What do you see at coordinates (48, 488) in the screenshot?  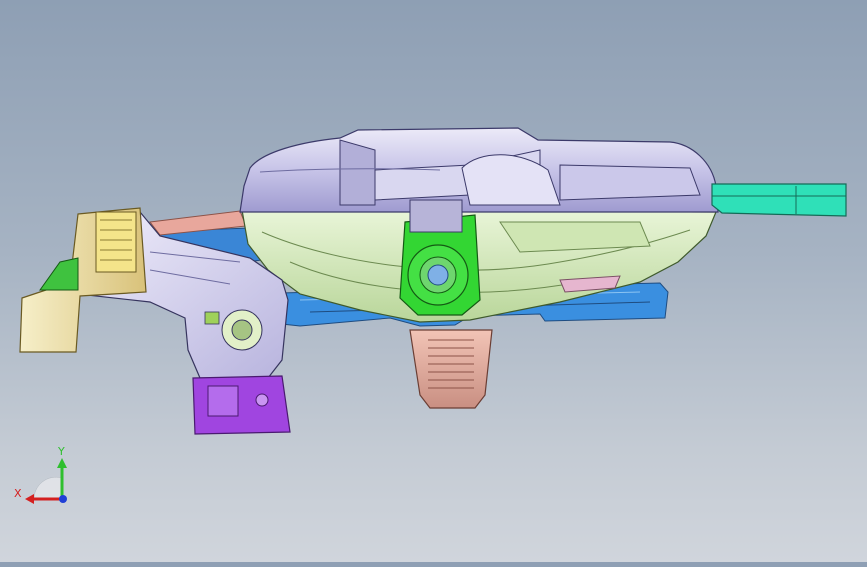 I see `triad-origin-disc` at bounding box center [48, 488].